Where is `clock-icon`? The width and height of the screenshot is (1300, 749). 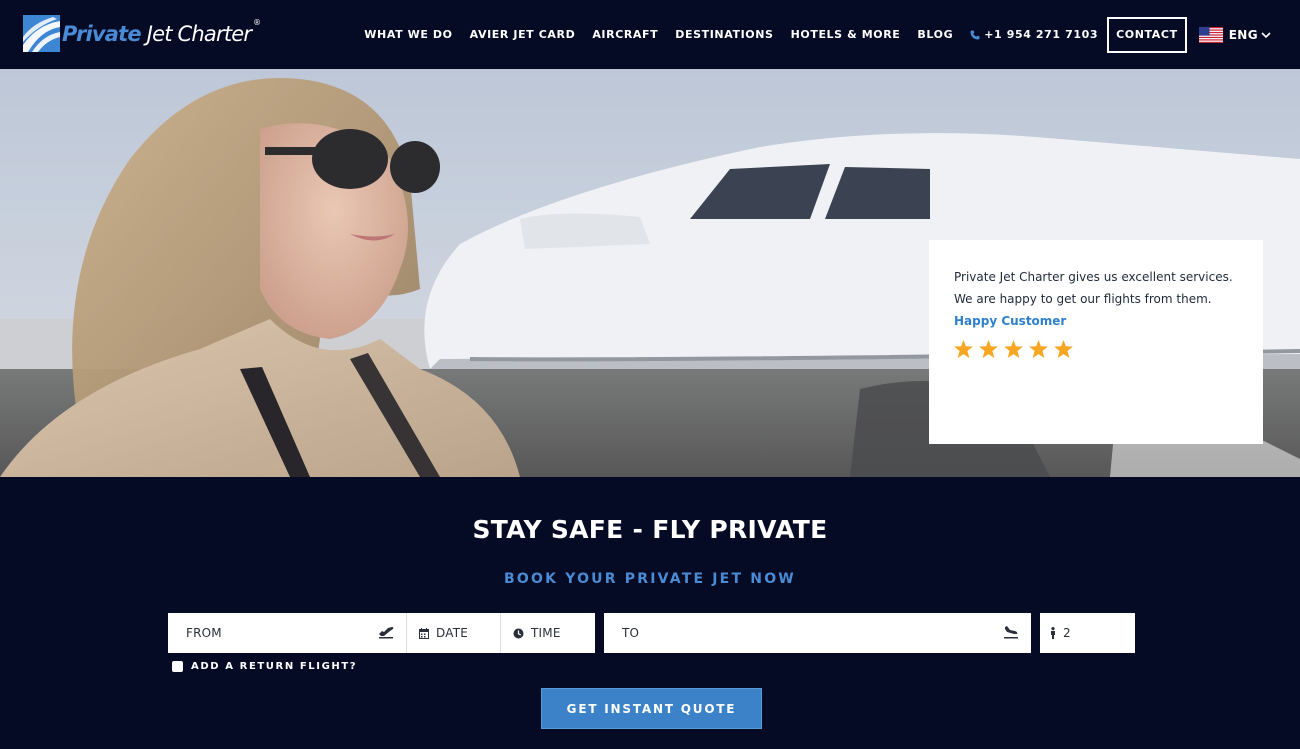
clock-icon is located at coordinates (518, 633).